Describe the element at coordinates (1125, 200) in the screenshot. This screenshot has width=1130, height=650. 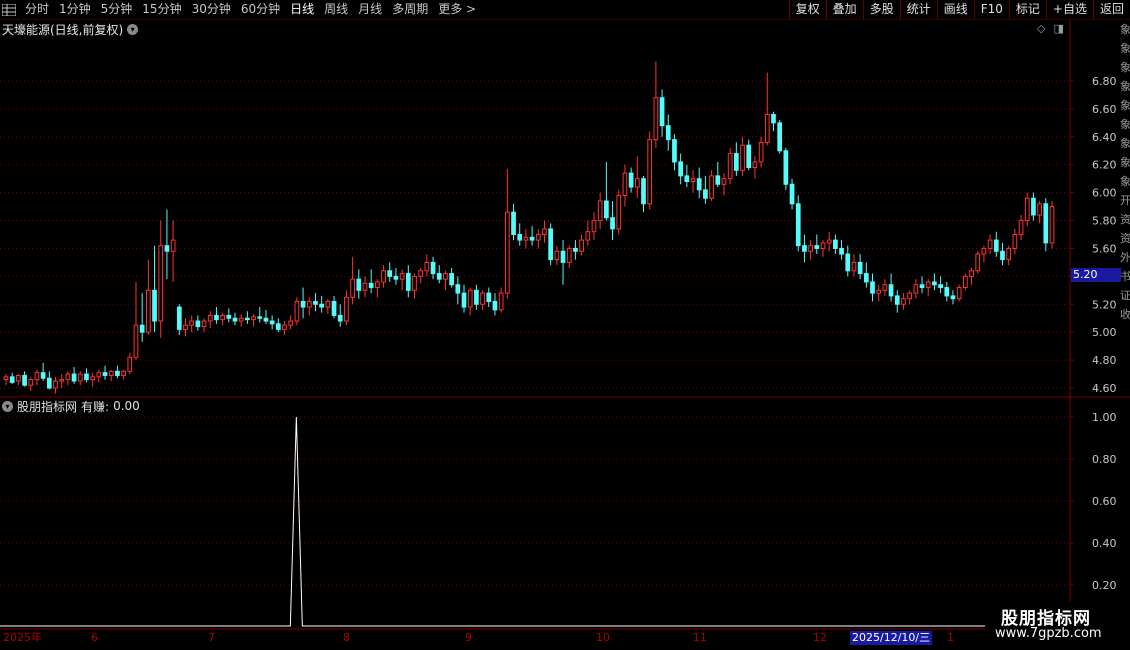
I see `strip-glyph: 开` at that location.